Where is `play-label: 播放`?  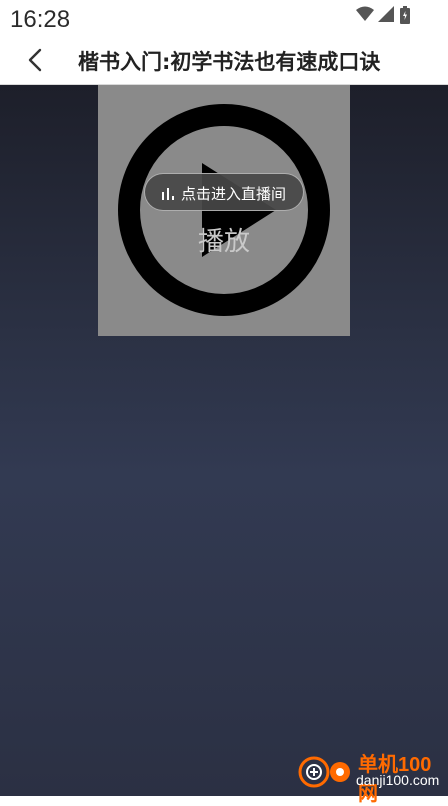
play-label: 播放 is located at coordinates (223, 242).